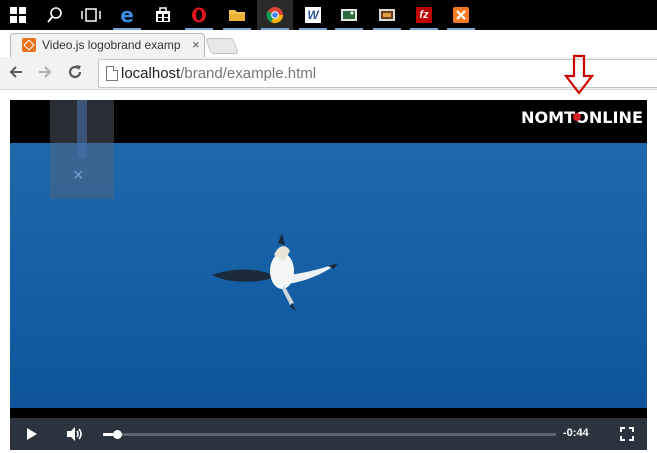 This screenshot has height=453, width=657. I want to click on volume-button, so click(75, 434).